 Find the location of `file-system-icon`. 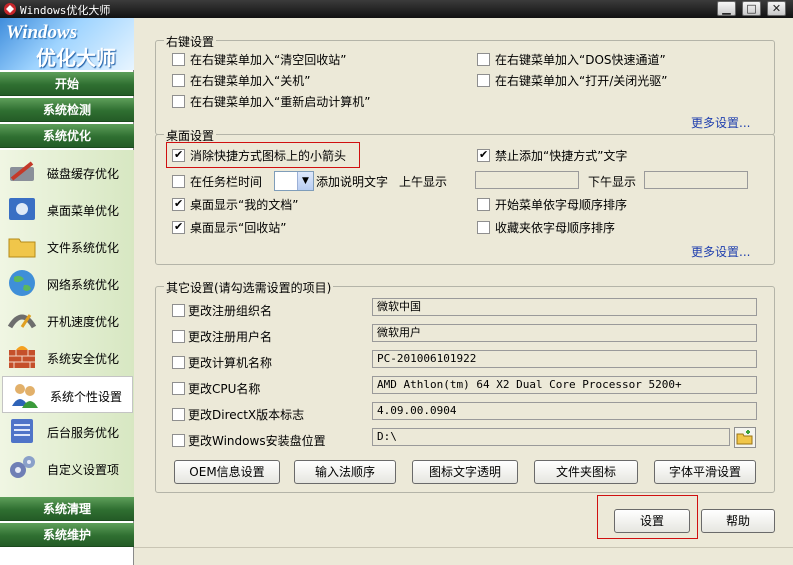

file-system-icon is located at coordinates (22, 248).